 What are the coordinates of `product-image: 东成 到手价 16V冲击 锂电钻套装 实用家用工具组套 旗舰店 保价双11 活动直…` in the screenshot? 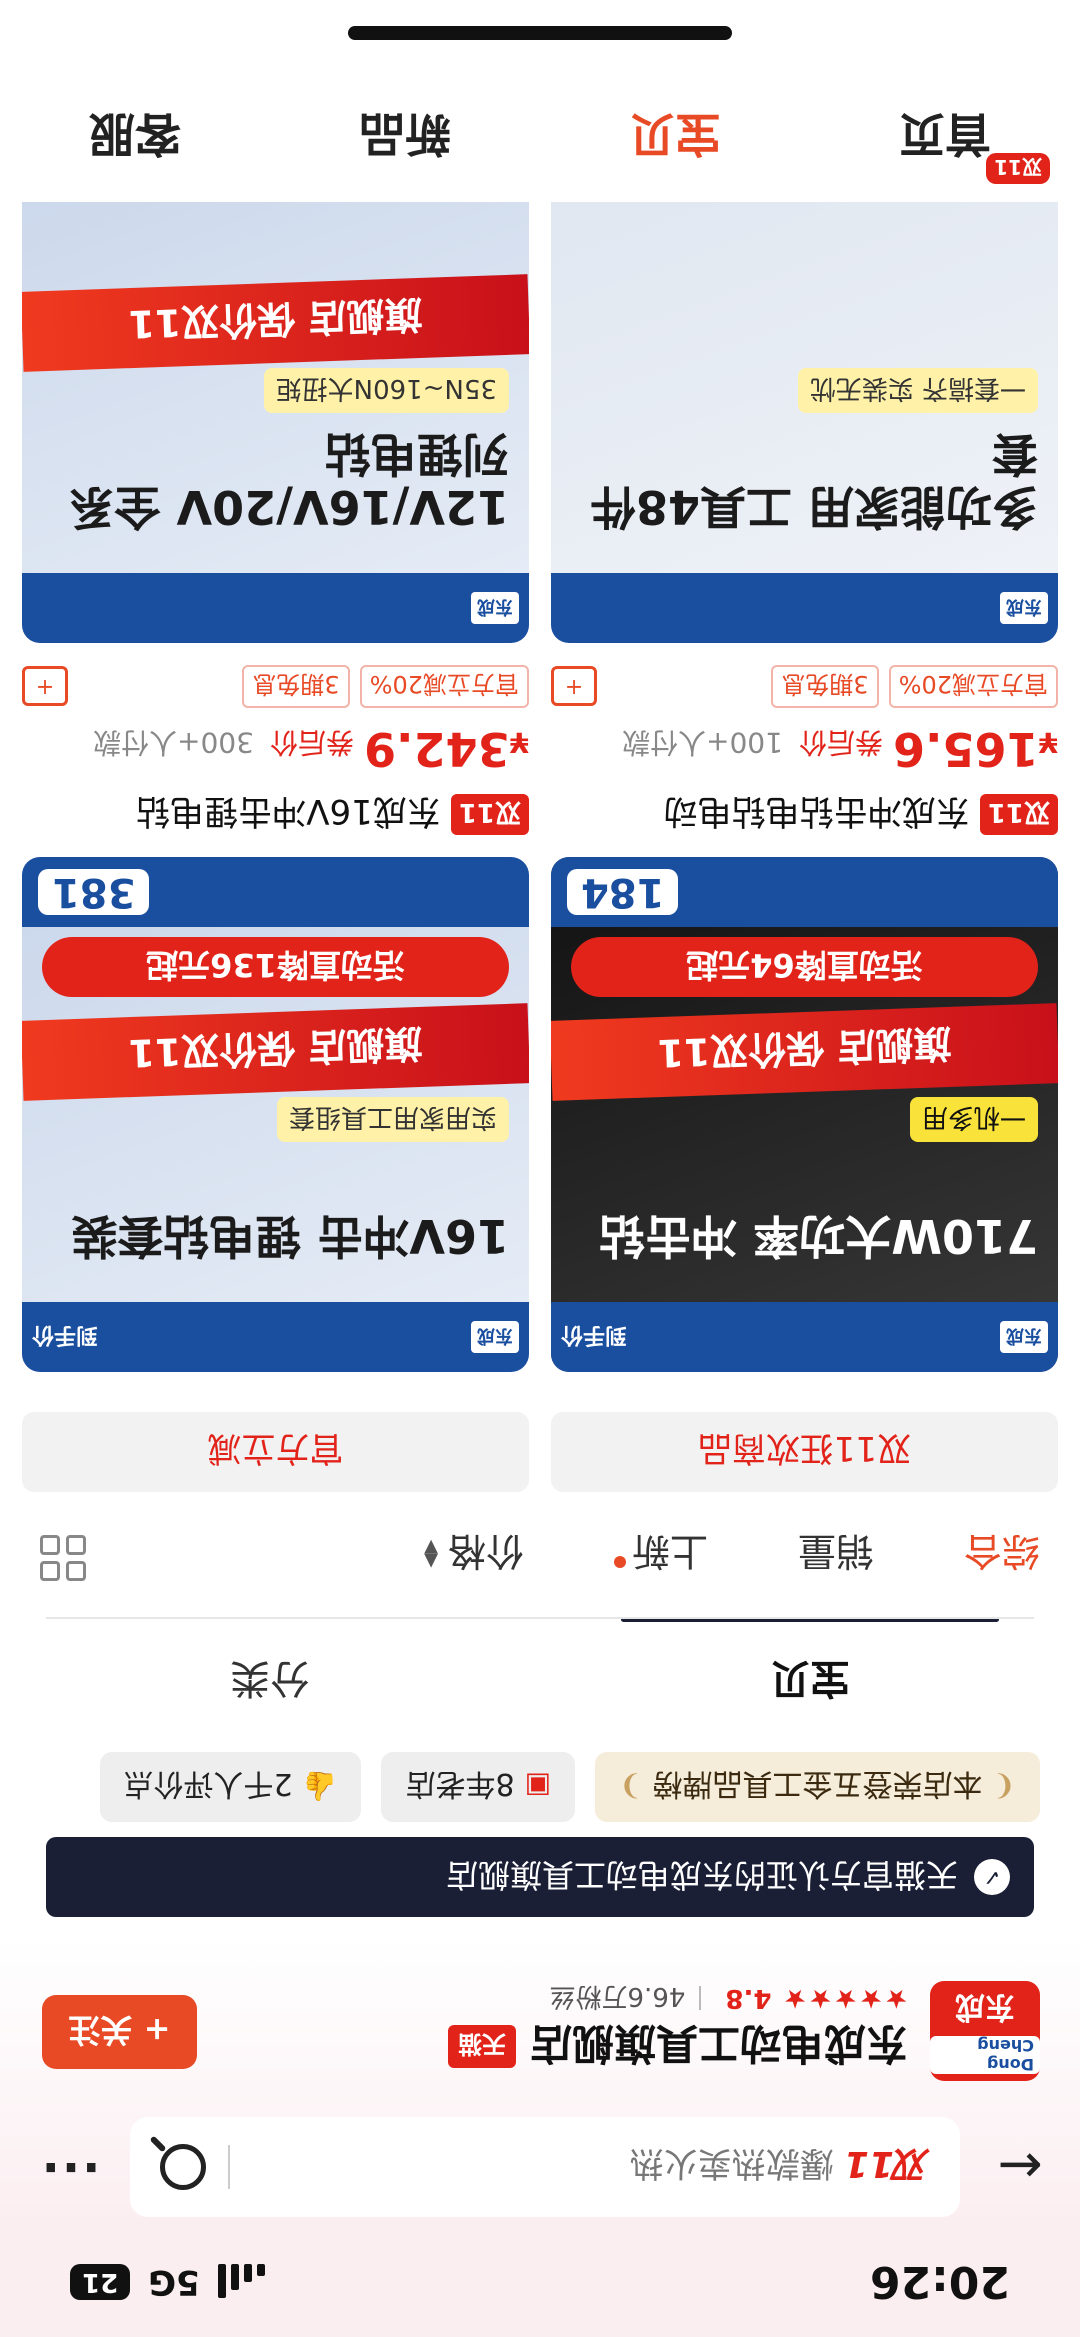 It's located at (275, 1114).